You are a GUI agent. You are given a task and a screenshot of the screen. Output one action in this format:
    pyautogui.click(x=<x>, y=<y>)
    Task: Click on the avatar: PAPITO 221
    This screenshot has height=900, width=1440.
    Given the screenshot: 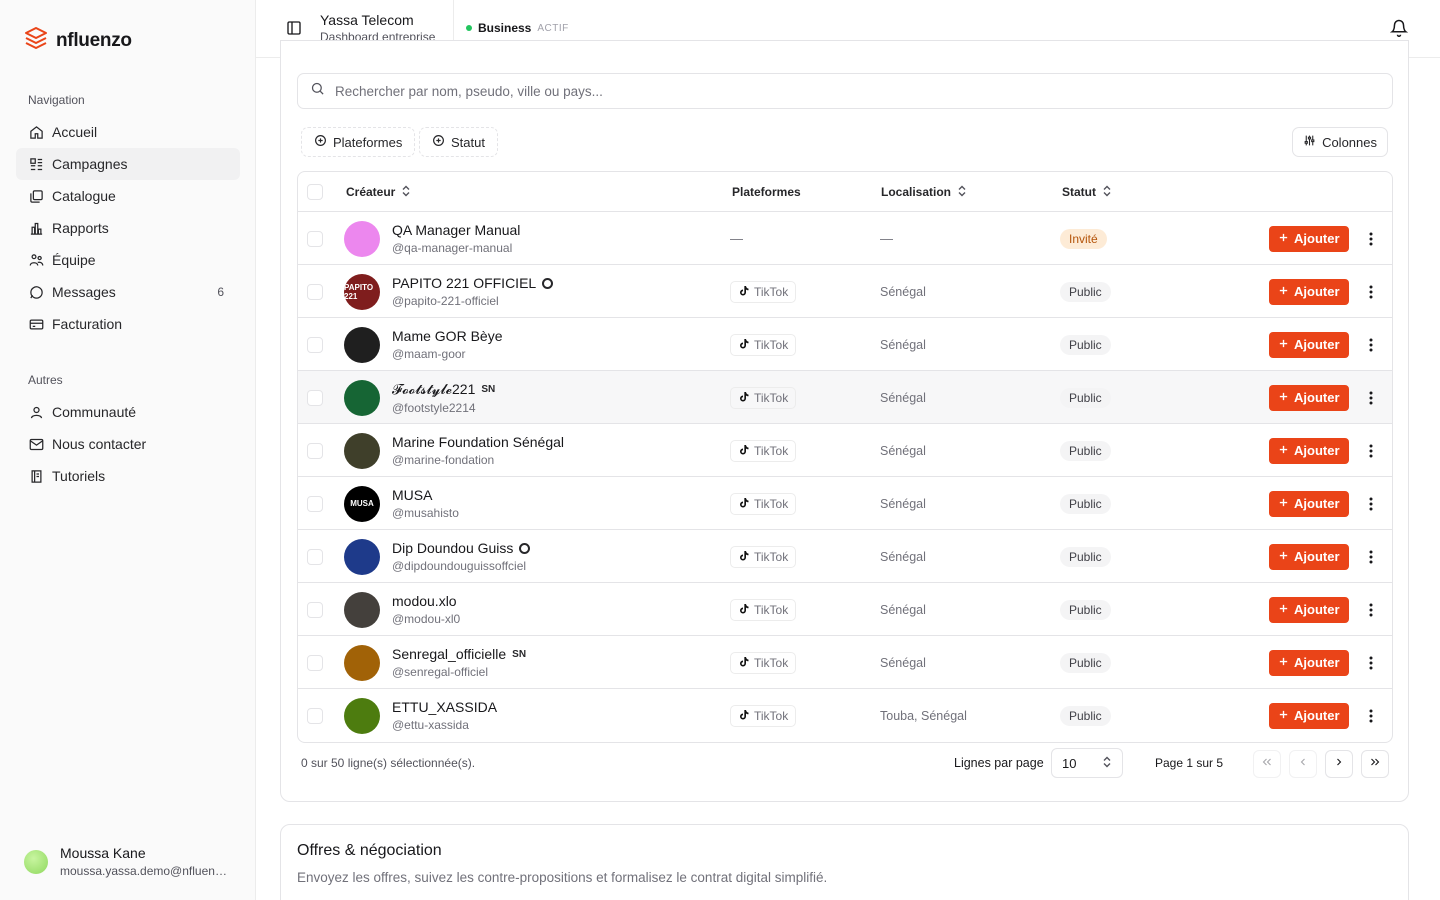 What is the action you would take?
    pyautogui.click(x=362, y=291)
    